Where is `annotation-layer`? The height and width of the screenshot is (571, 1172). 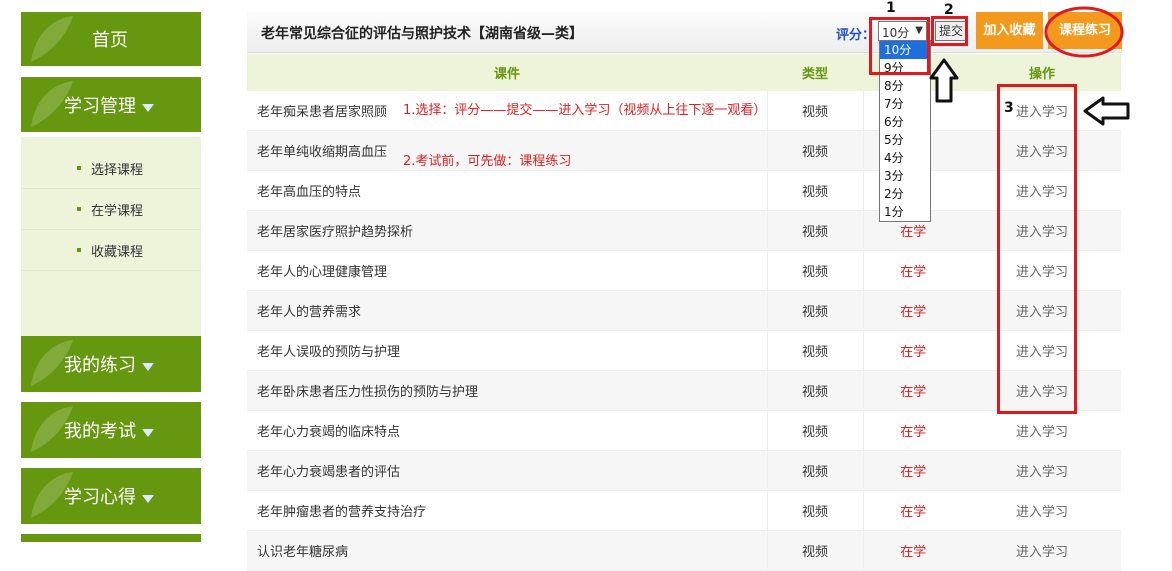 annotation-layer is located at coordinates (1029, 66).